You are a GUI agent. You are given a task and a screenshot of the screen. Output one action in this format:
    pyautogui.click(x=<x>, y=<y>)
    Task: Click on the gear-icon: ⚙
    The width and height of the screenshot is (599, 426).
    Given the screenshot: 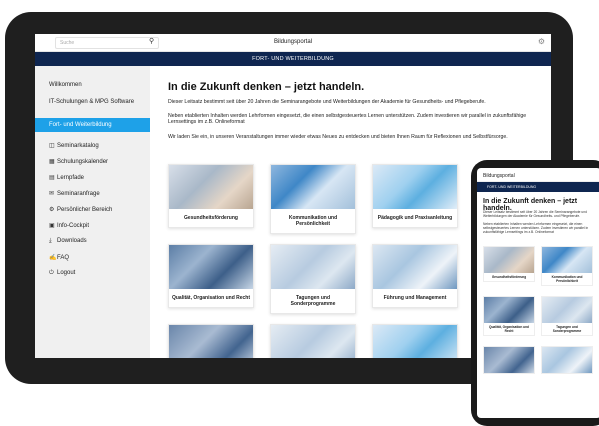 What is the action you would take?
    pyautogui.click(x=52, y=210)
    